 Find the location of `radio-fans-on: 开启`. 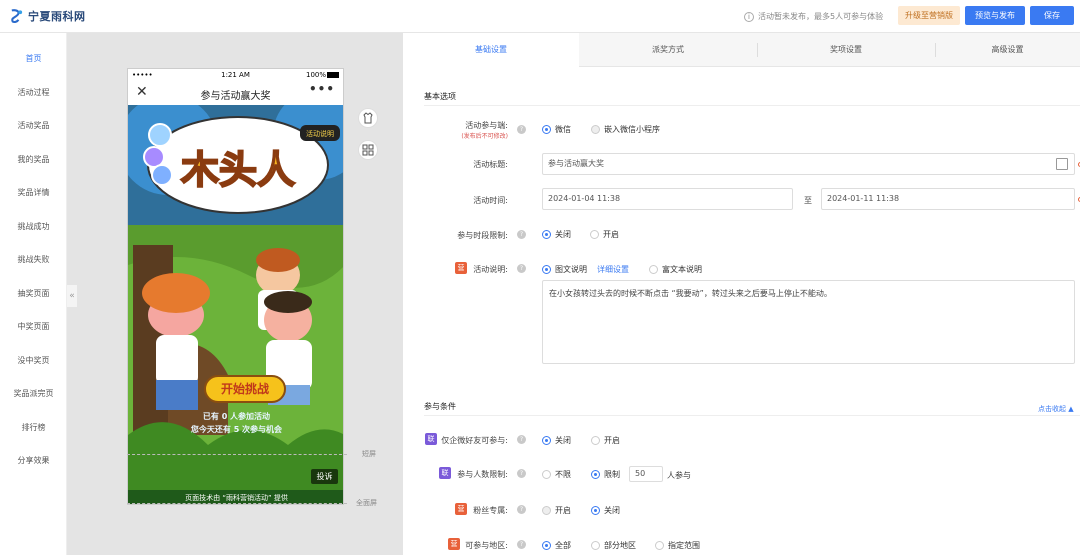

radio-fans-on: 开启 is located at coordinates (556, 510).